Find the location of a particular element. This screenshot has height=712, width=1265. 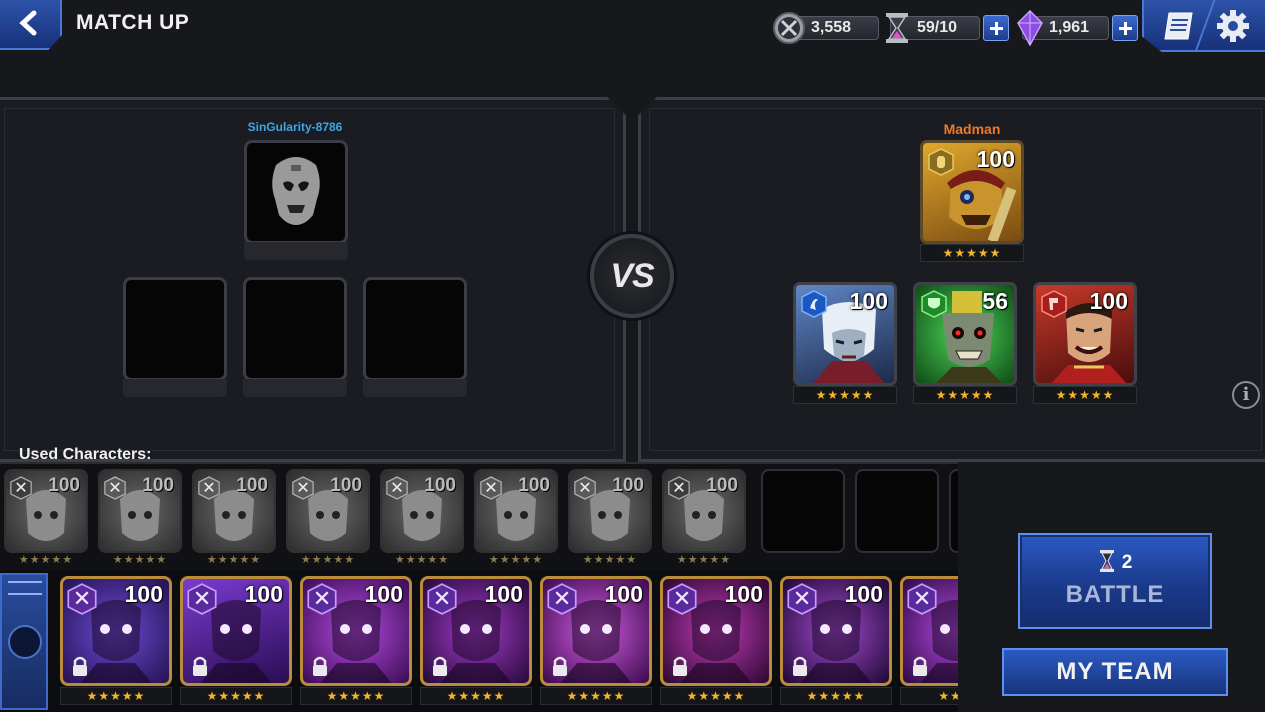

opponent-member-stars: ★★★★★ is located at coordinates (845, 395).